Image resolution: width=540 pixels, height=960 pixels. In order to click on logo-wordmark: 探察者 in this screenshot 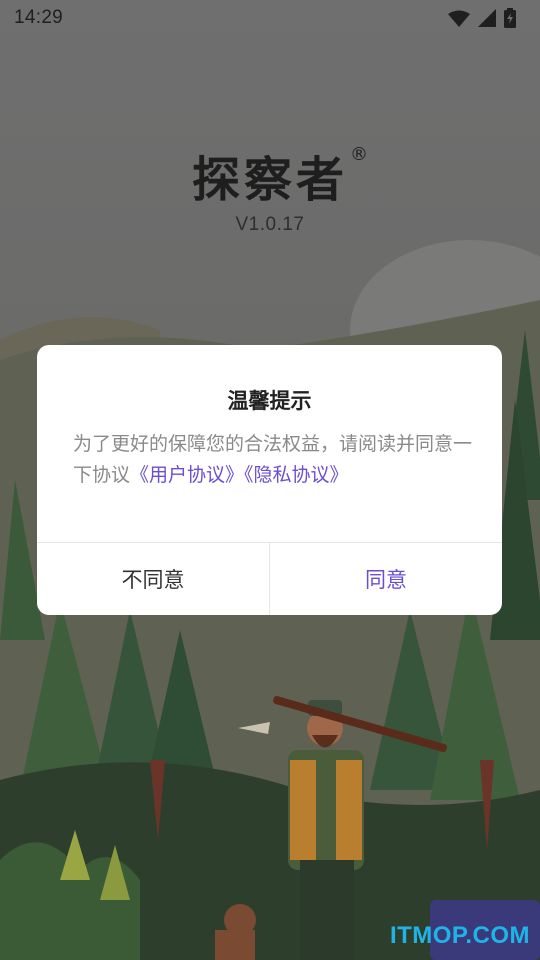, I will do `click(269, 180)`.